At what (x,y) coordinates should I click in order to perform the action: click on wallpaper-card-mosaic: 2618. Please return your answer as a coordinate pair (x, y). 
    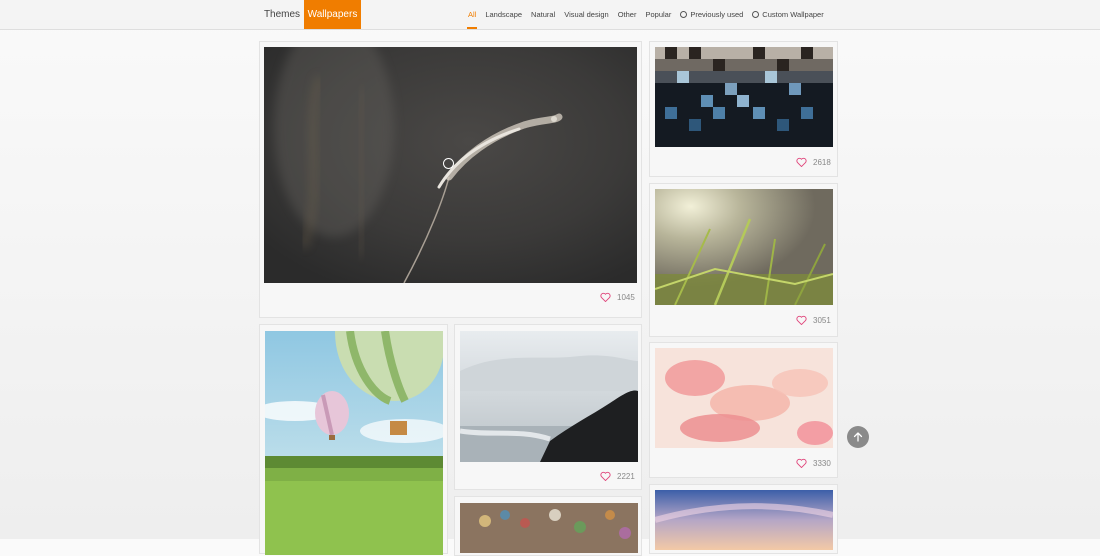
    Looking at the image, I should click on (743, 109).